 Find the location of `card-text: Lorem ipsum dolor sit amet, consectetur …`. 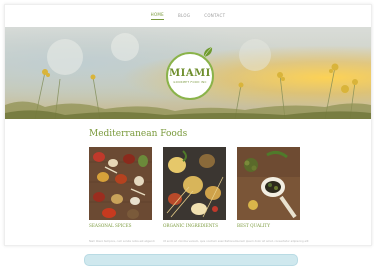

card-text: Lorem ipsum dolor sit amet, consectetur … is located at coordinates (273, 241).